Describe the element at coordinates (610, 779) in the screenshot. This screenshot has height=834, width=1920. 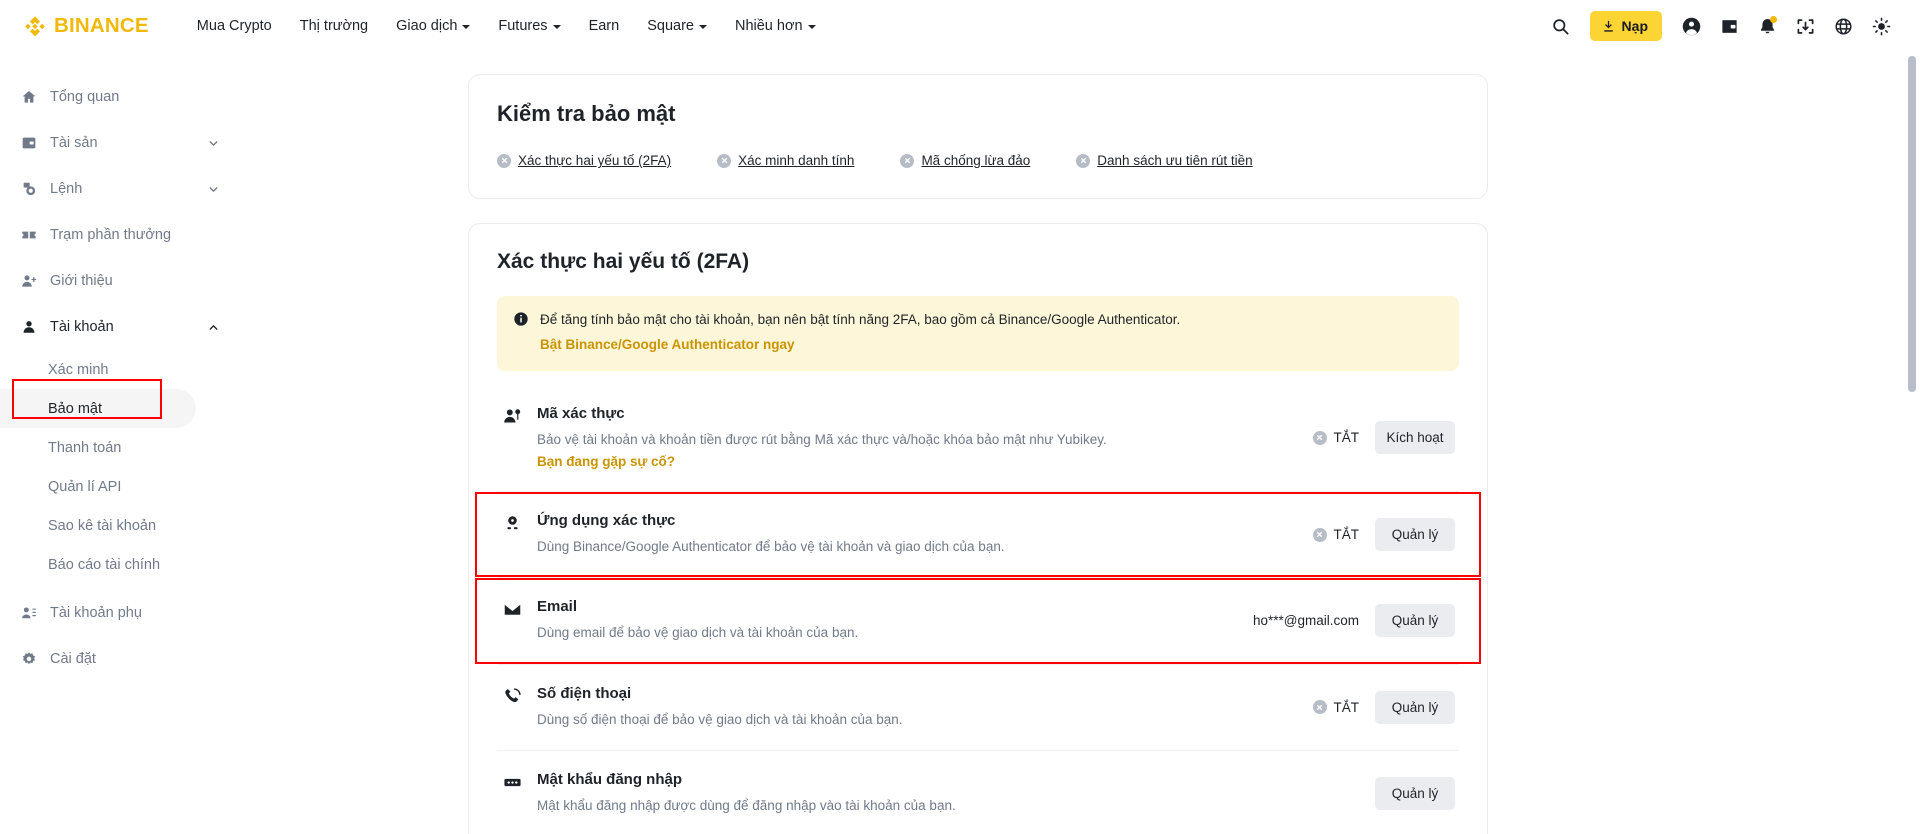
I see `row-title: Mật khẩu đăng nhập` at that location.